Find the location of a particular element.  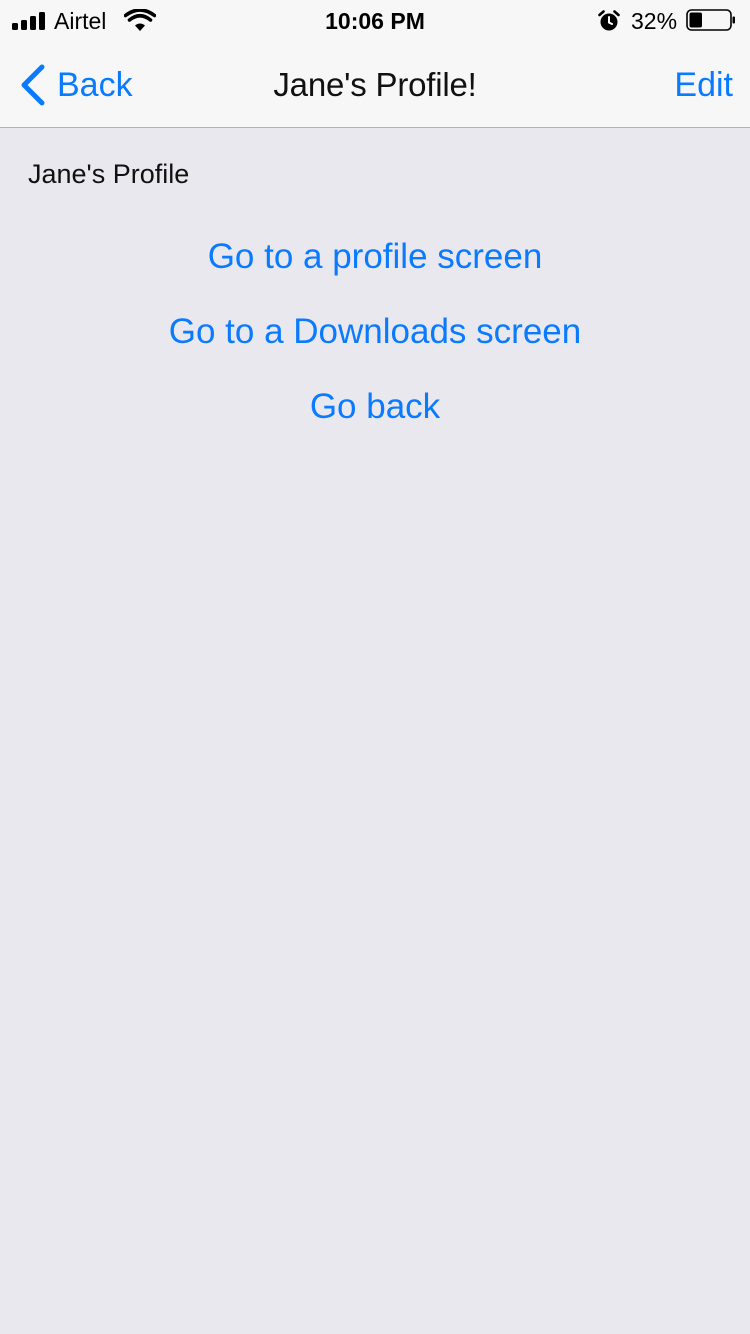

status-bar: Airtel 10:06 PM 32% is located at coordinates (375, 20).